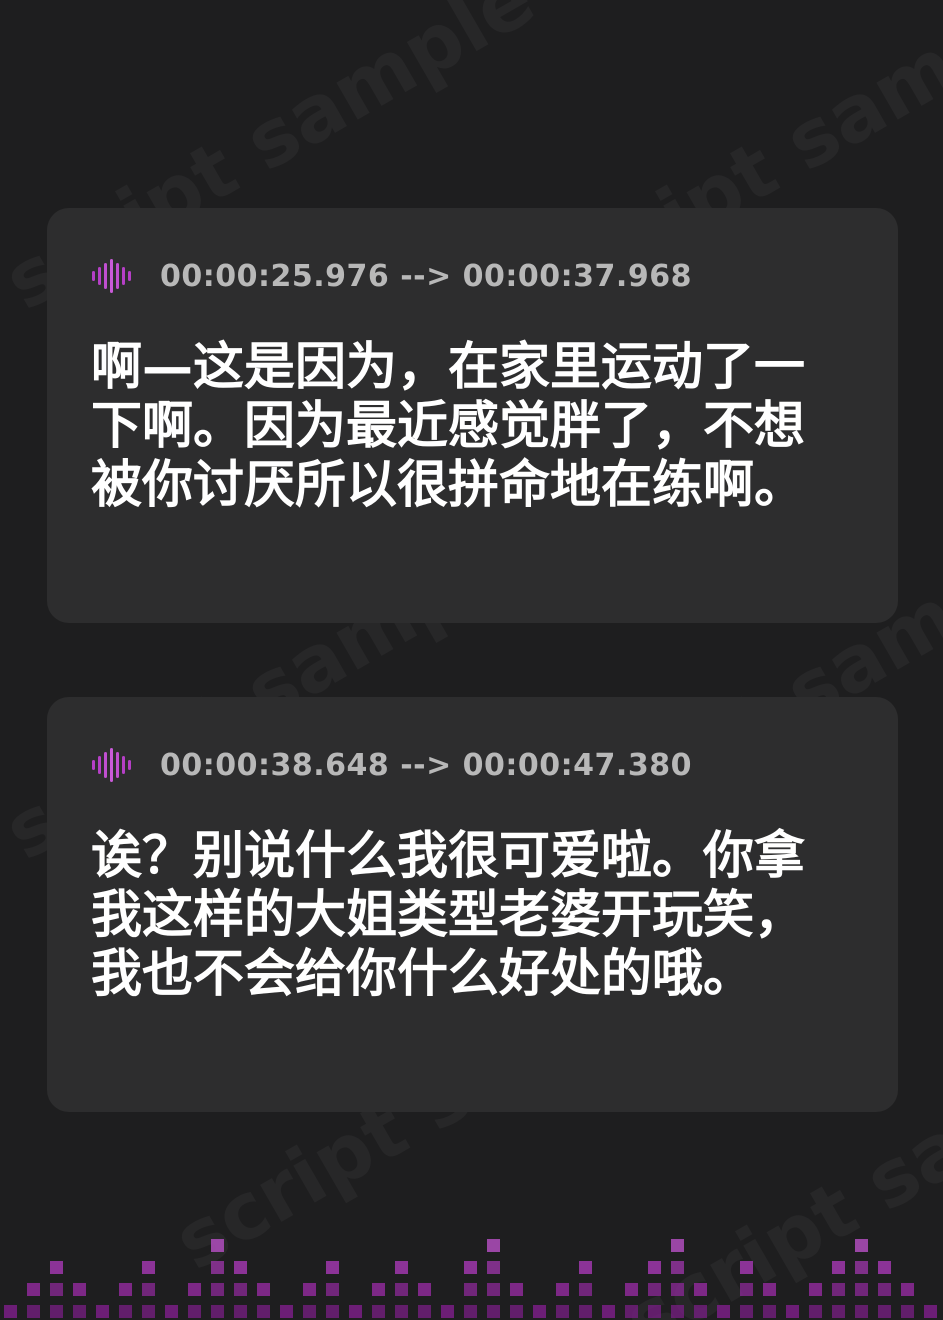 The height and width of the screenshot is (1320, 943). I want to click on subtitle-line: 下啊。因为最近感觉胖了，不想, so click(448, 426).